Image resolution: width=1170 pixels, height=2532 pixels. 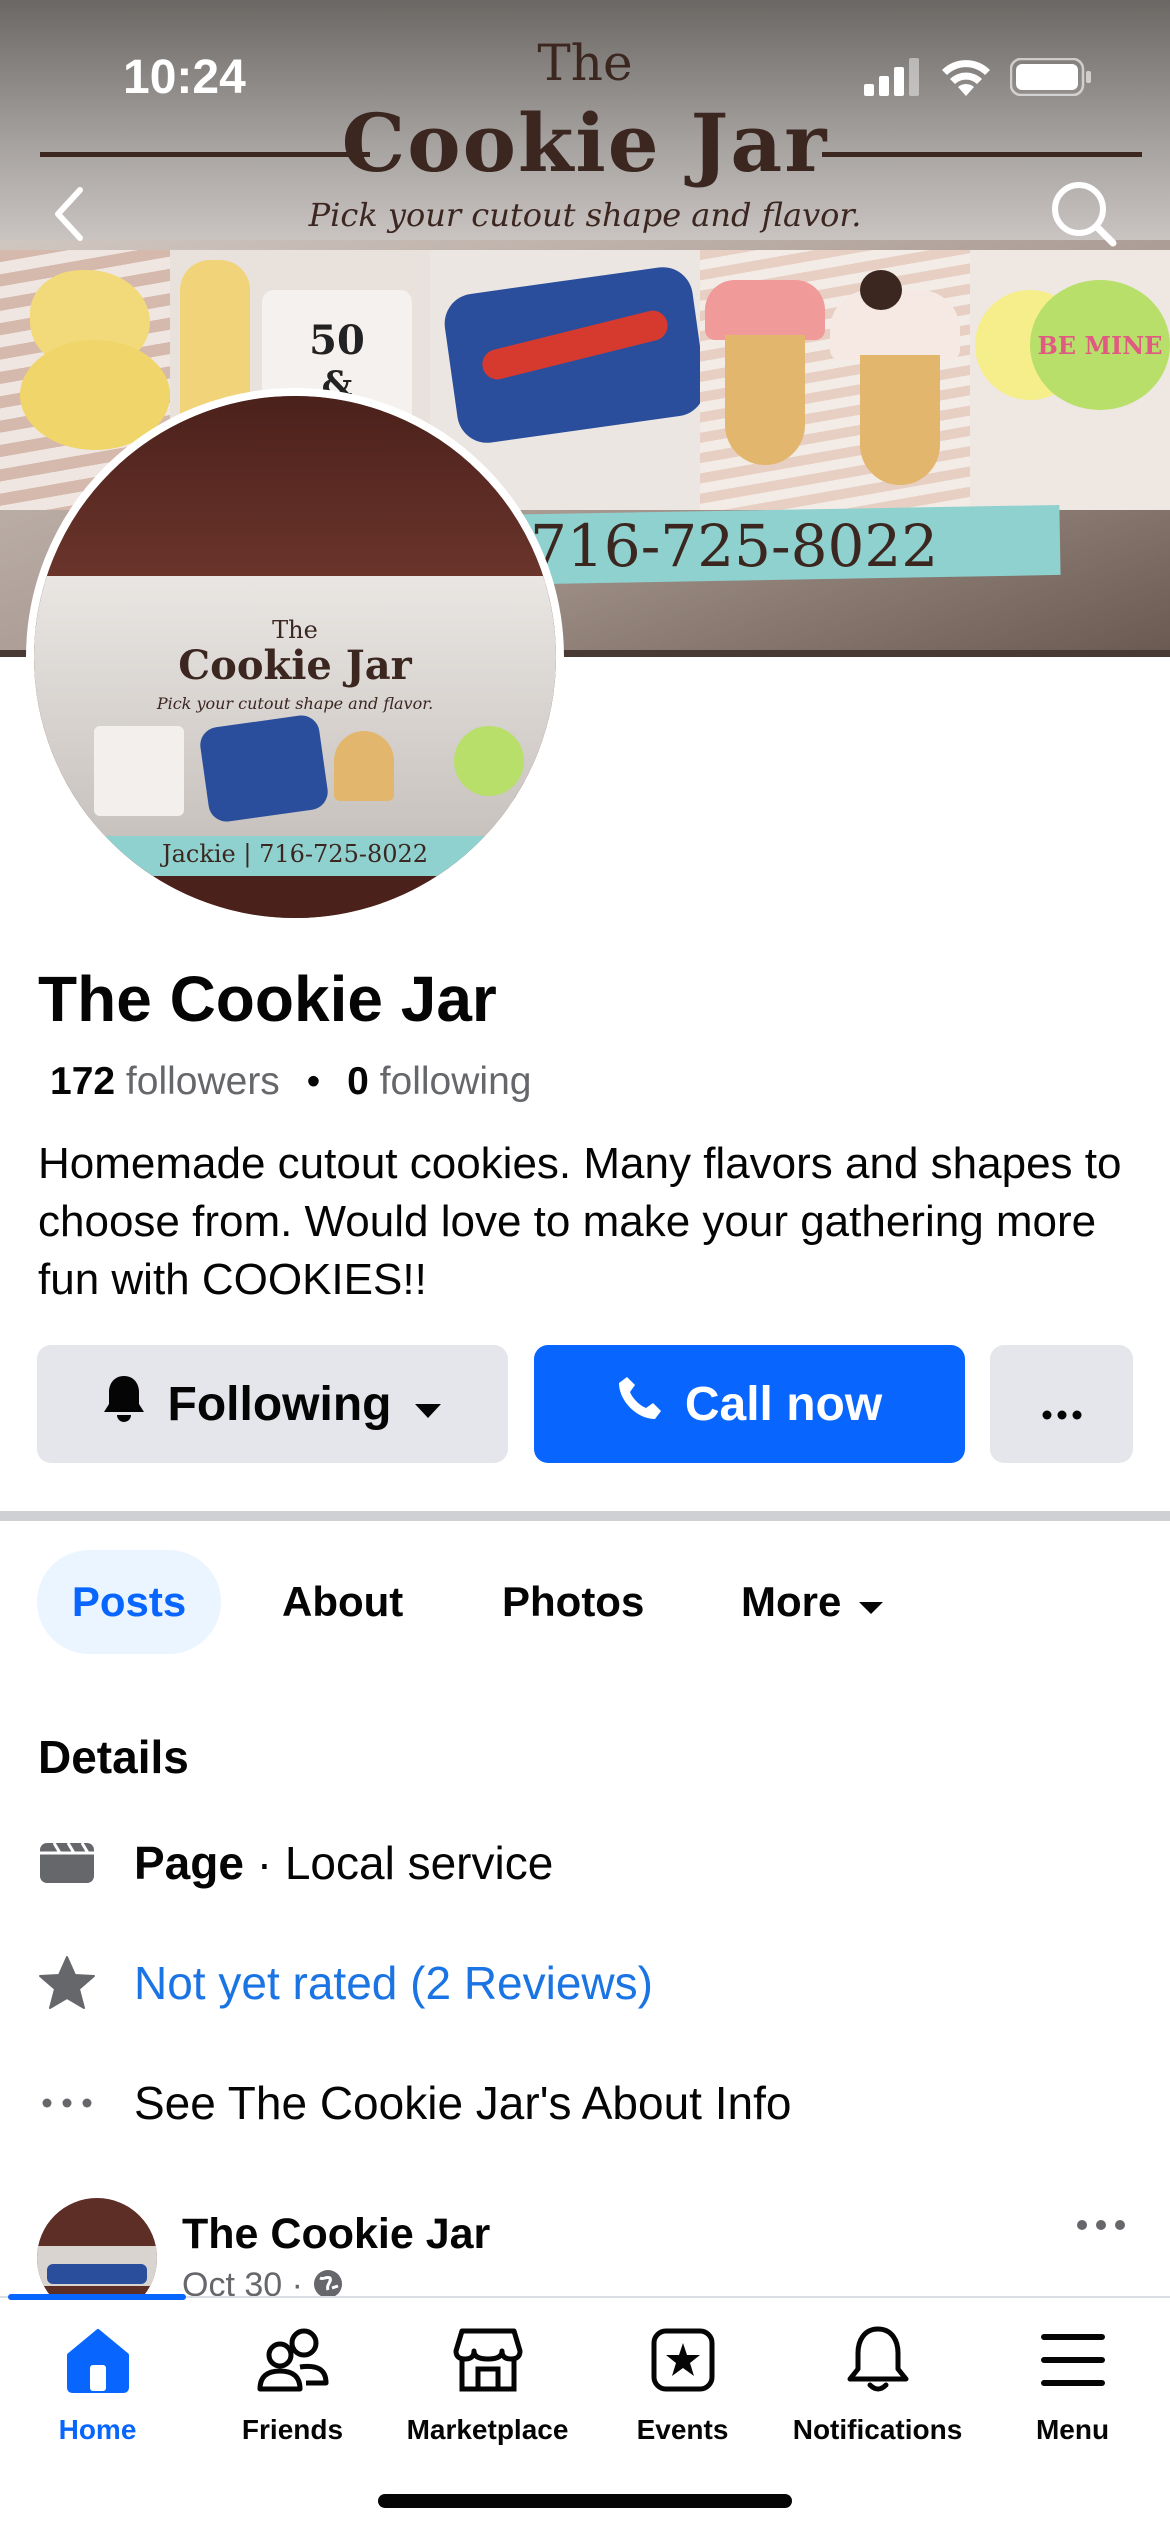 What do you see at coordinates (462, 2103) in the screenshot?
I see `about-info-link: See The Cookie Jar's About Info` at bounding box center [462, 2103].